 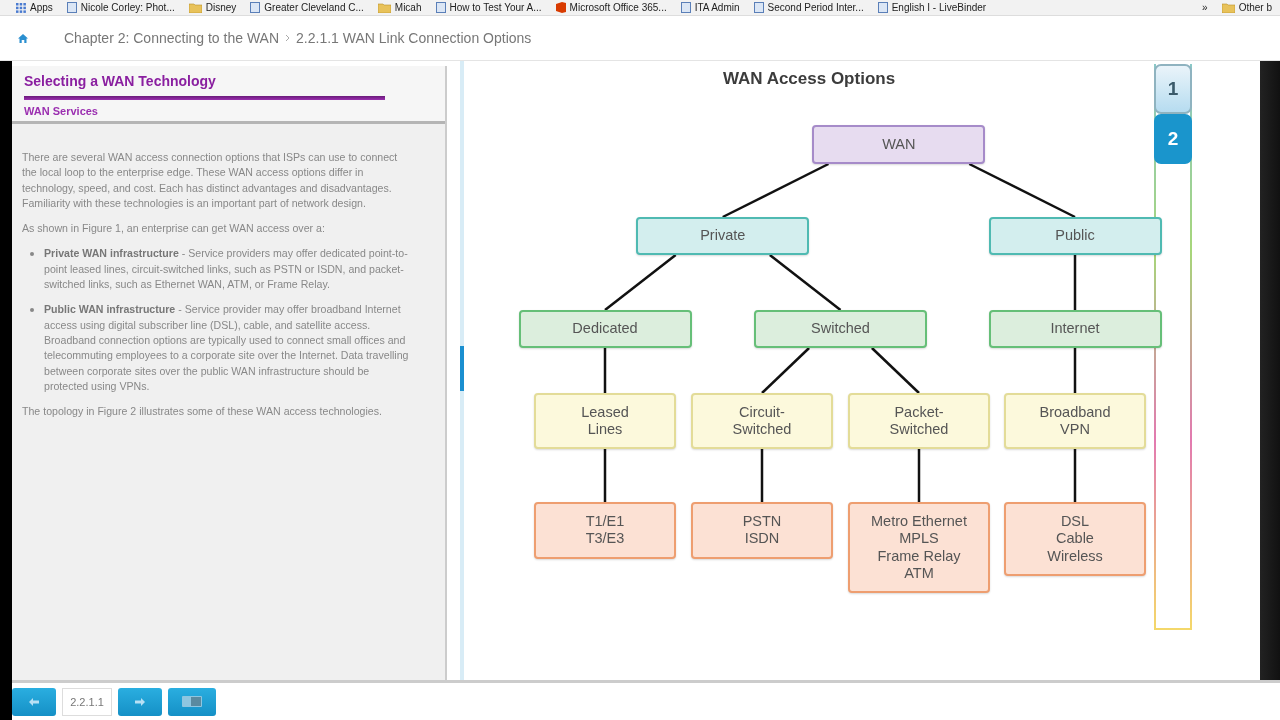 What do you see at coordinates (1075, 329) in the screenshot?
I see `diagram-node: Internet` at bounding box center [1075, 329].